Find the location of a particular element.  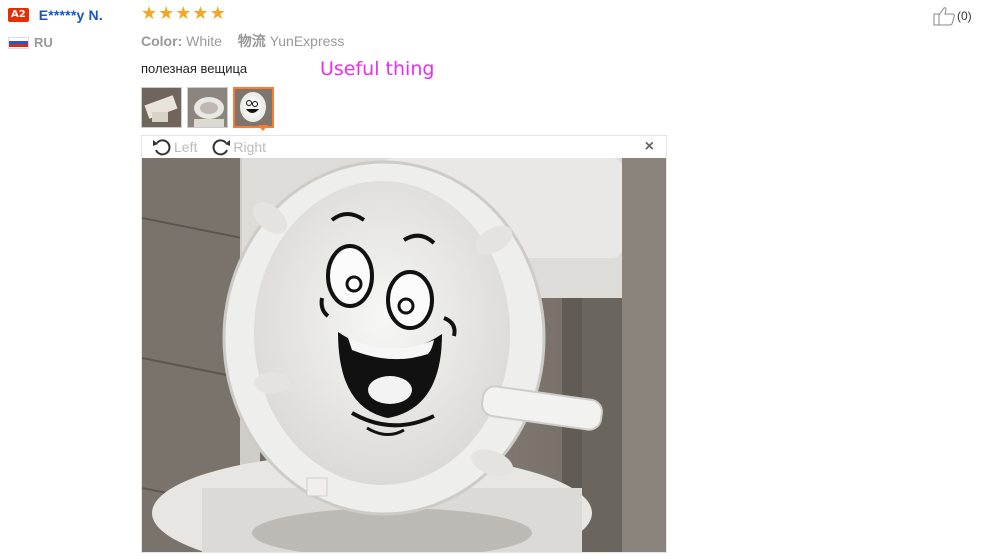

reviewer-row: A2 E*****y N. is located at coordinates (70, 15).